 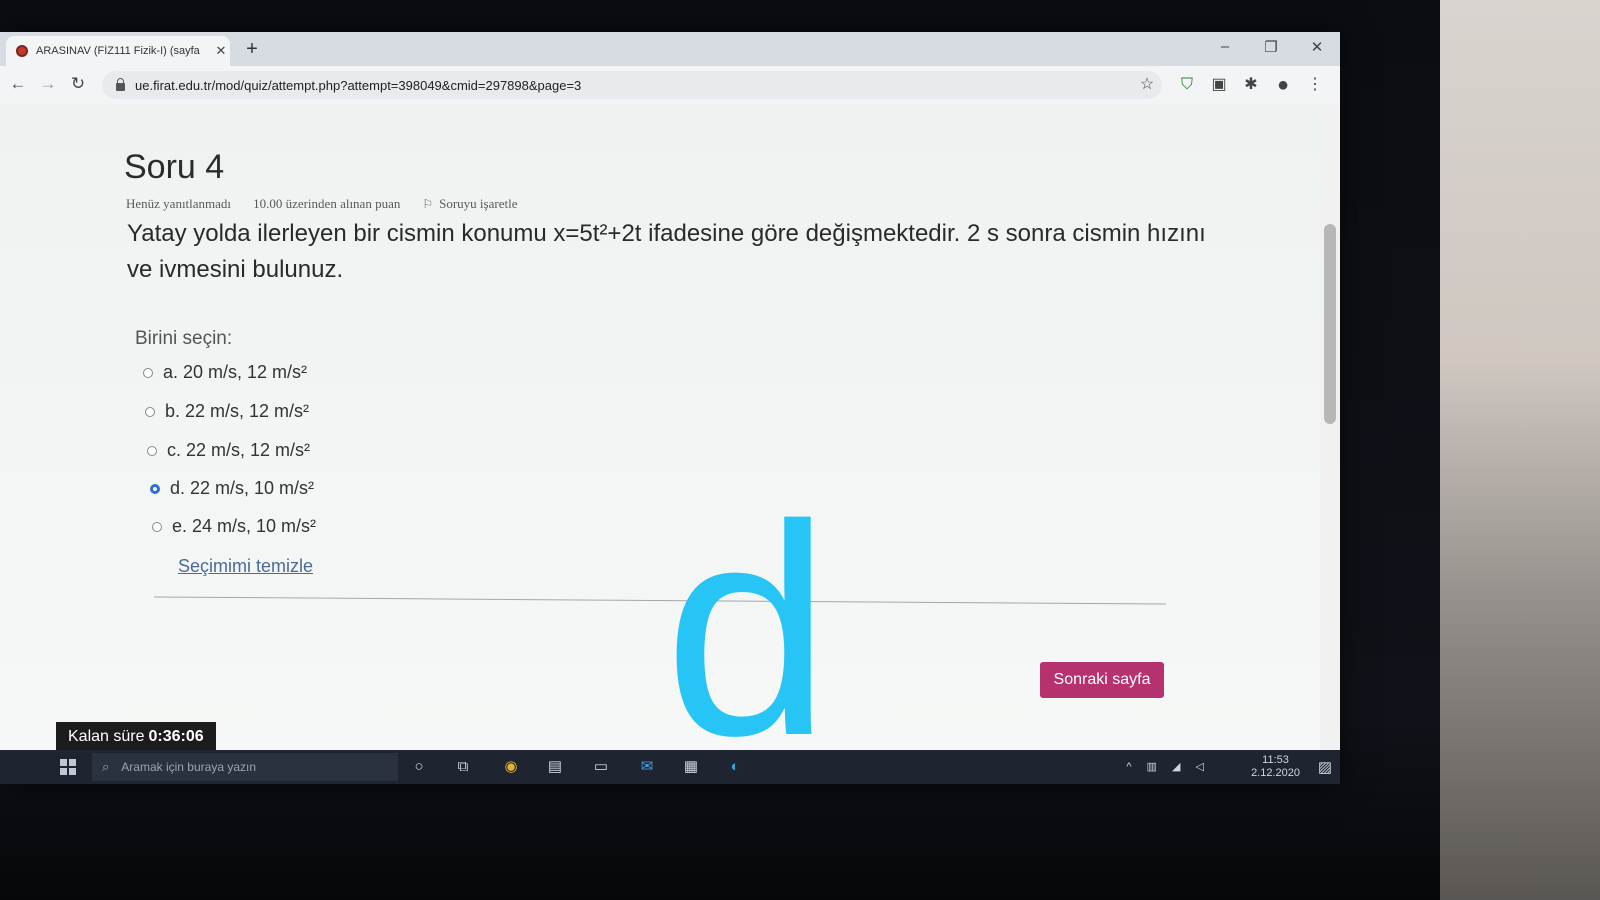 What do you see at coordinates (244, 526) in the screenshot?
I see `answer-label: e. 24 m/s, 10 m/s²` at bounding box center [244, 526].